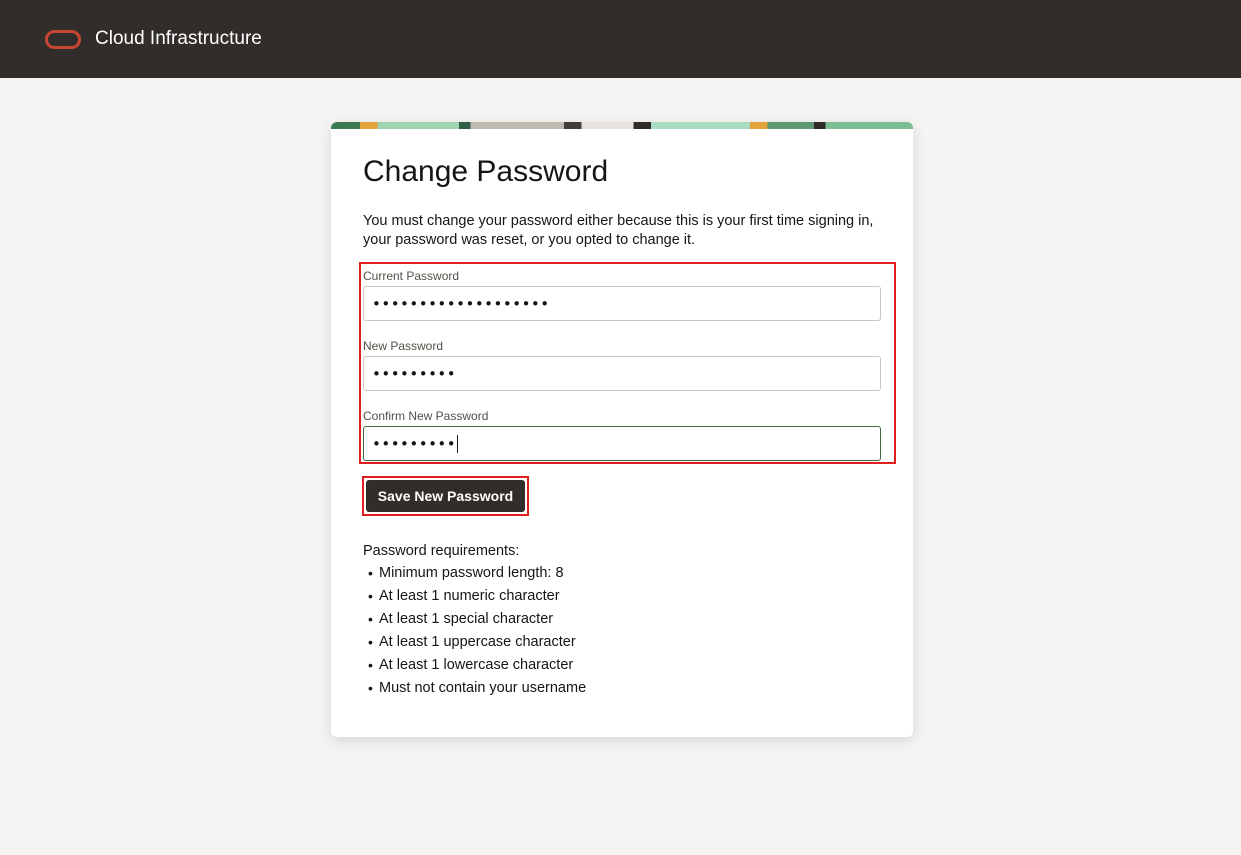 Image resolution: width=1241 pixels, height=855 pixels. I want to click on new-password-input: •••••••••, so click(622, 373).